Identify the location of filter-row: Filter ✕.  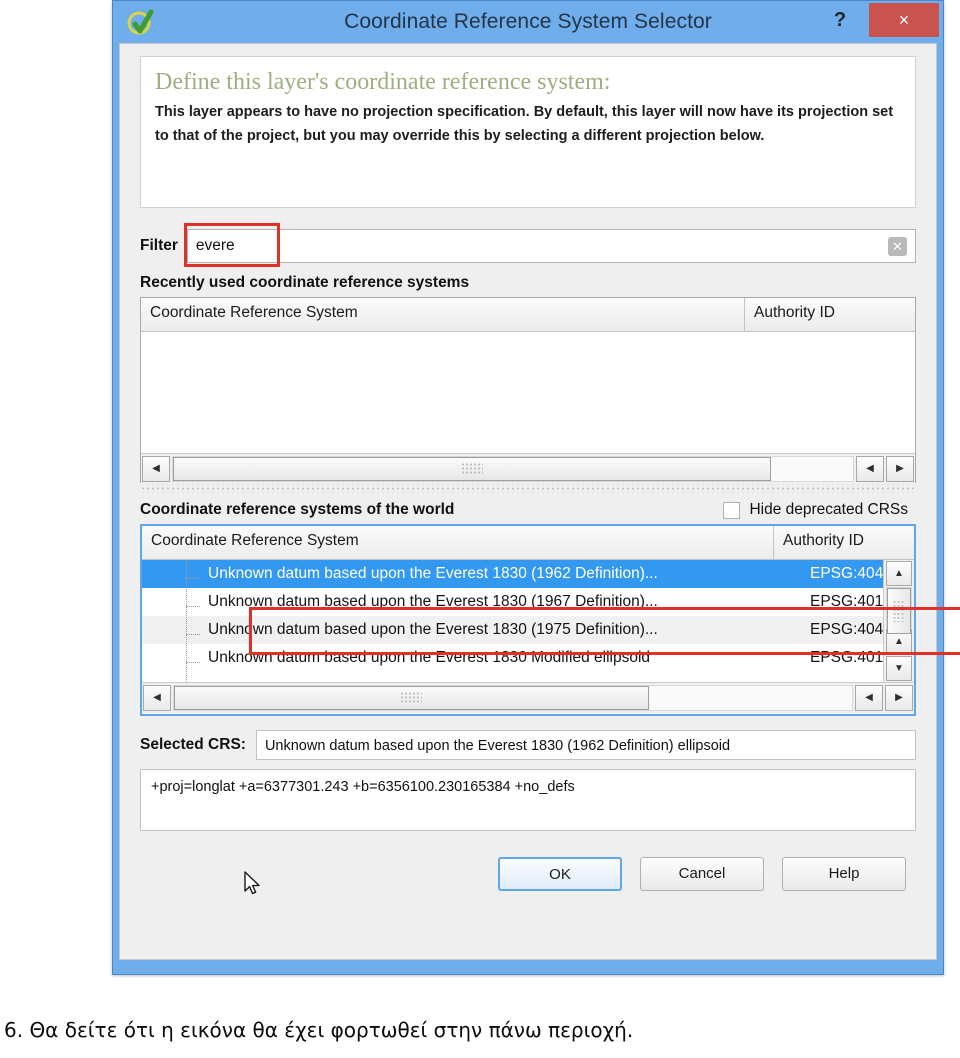
(528, 245).